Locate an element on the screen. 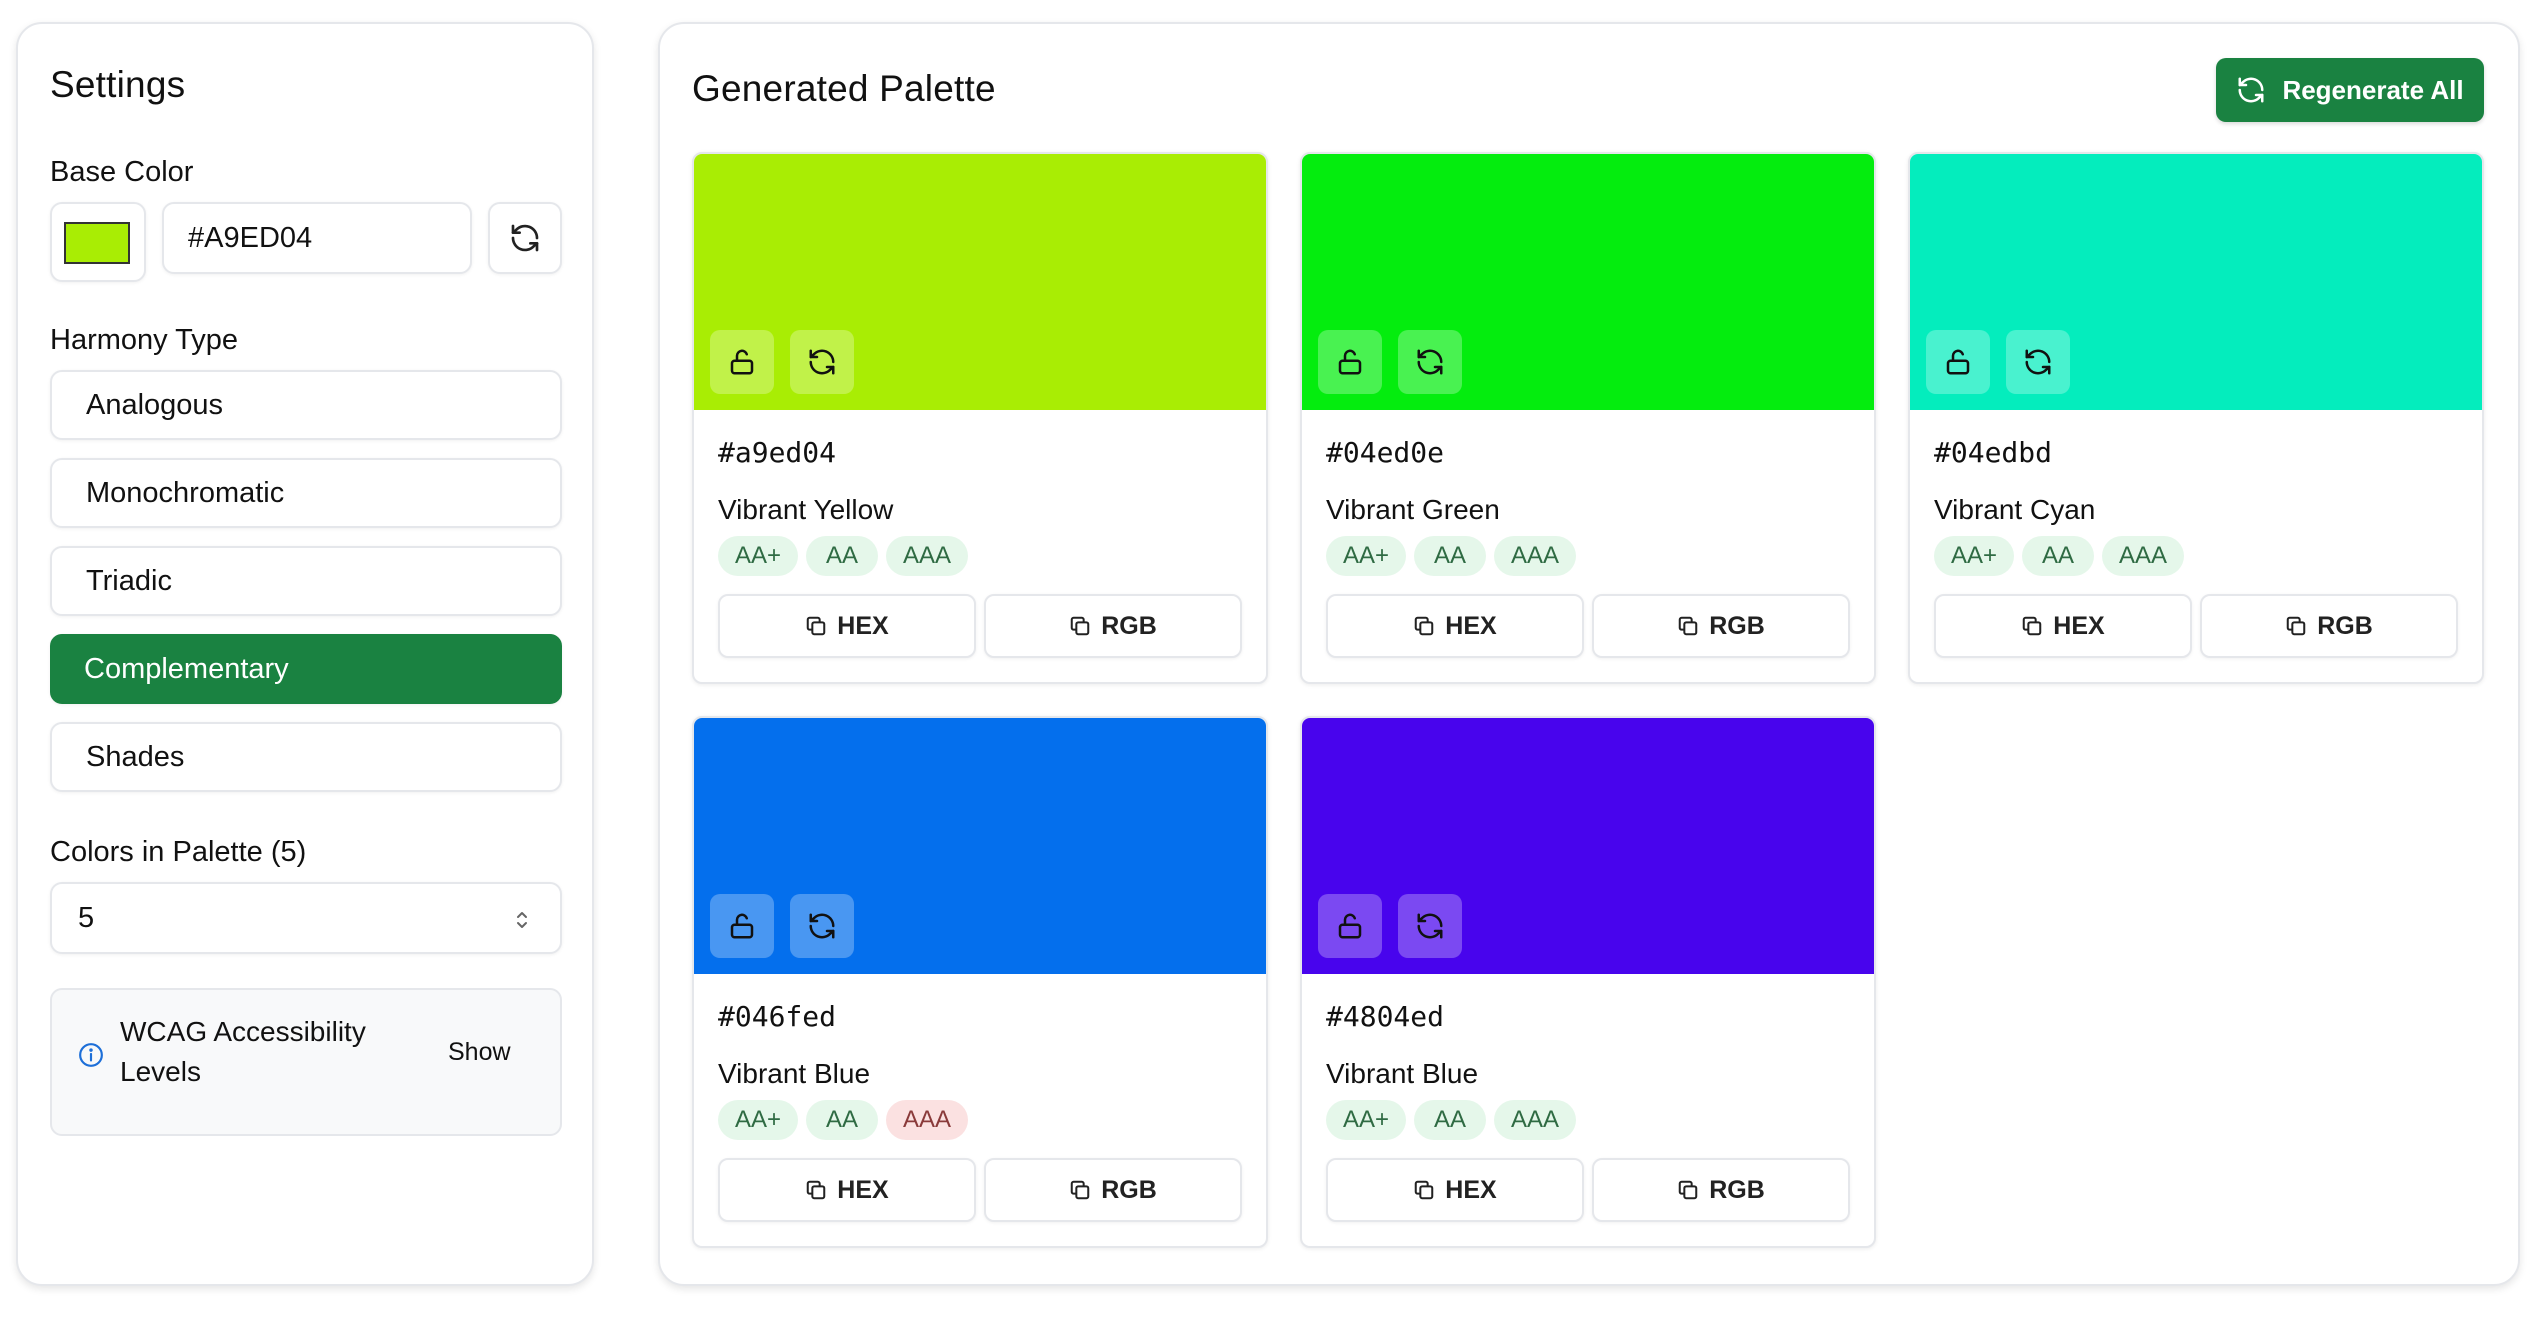 This screenshot has height=1324, width=2534. harmony-option-label: Monochromatic is located at coordinates (185, 492).